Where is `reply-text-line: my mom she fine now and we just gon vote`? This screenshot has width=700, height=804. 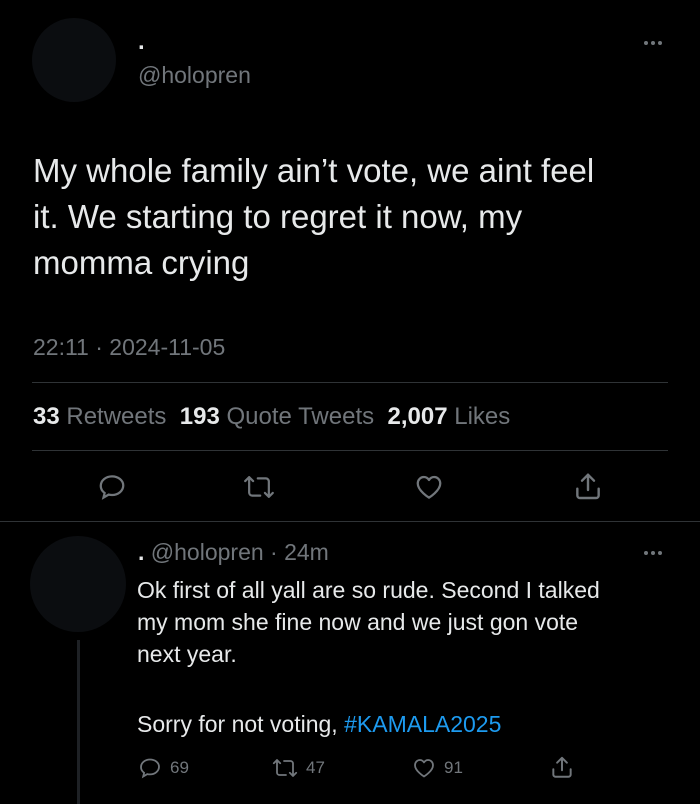
reply-text-line: my mom she fine now and we just gon vote is located at coordinates (358, 622).